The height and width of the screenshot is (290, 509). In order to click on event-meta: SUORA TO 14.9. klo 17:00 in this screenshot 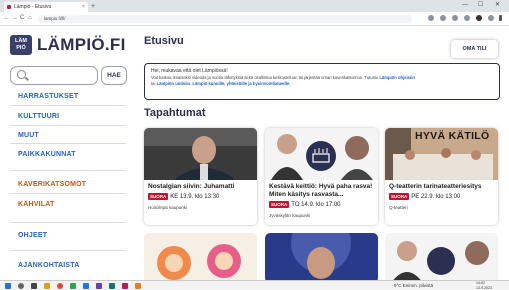, I will do `click(305, 204)`.